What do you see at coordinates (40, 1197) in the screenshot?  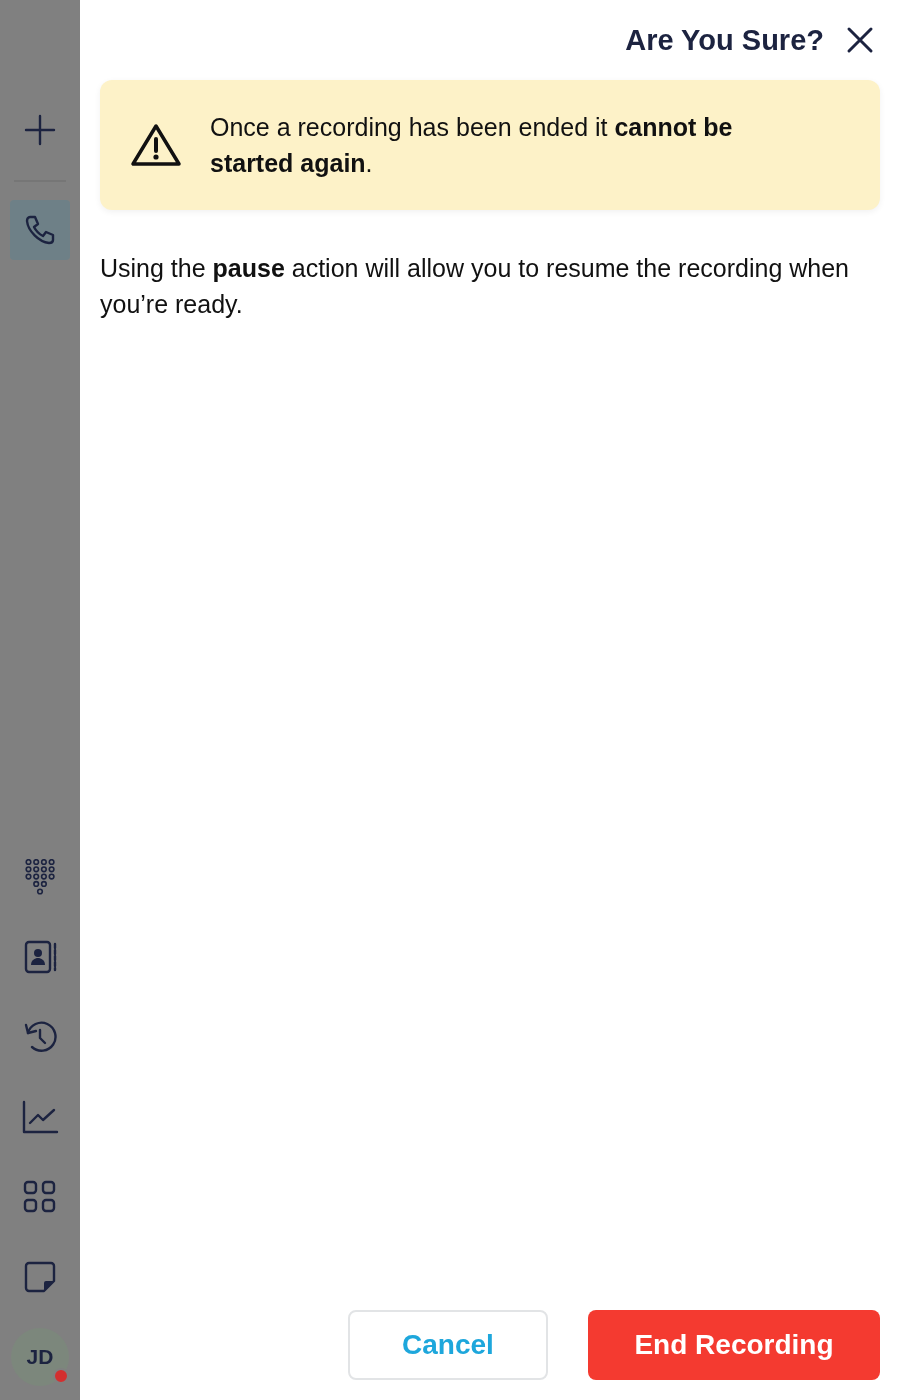 I see `grid-icon` at bounding box center [40, 1197].